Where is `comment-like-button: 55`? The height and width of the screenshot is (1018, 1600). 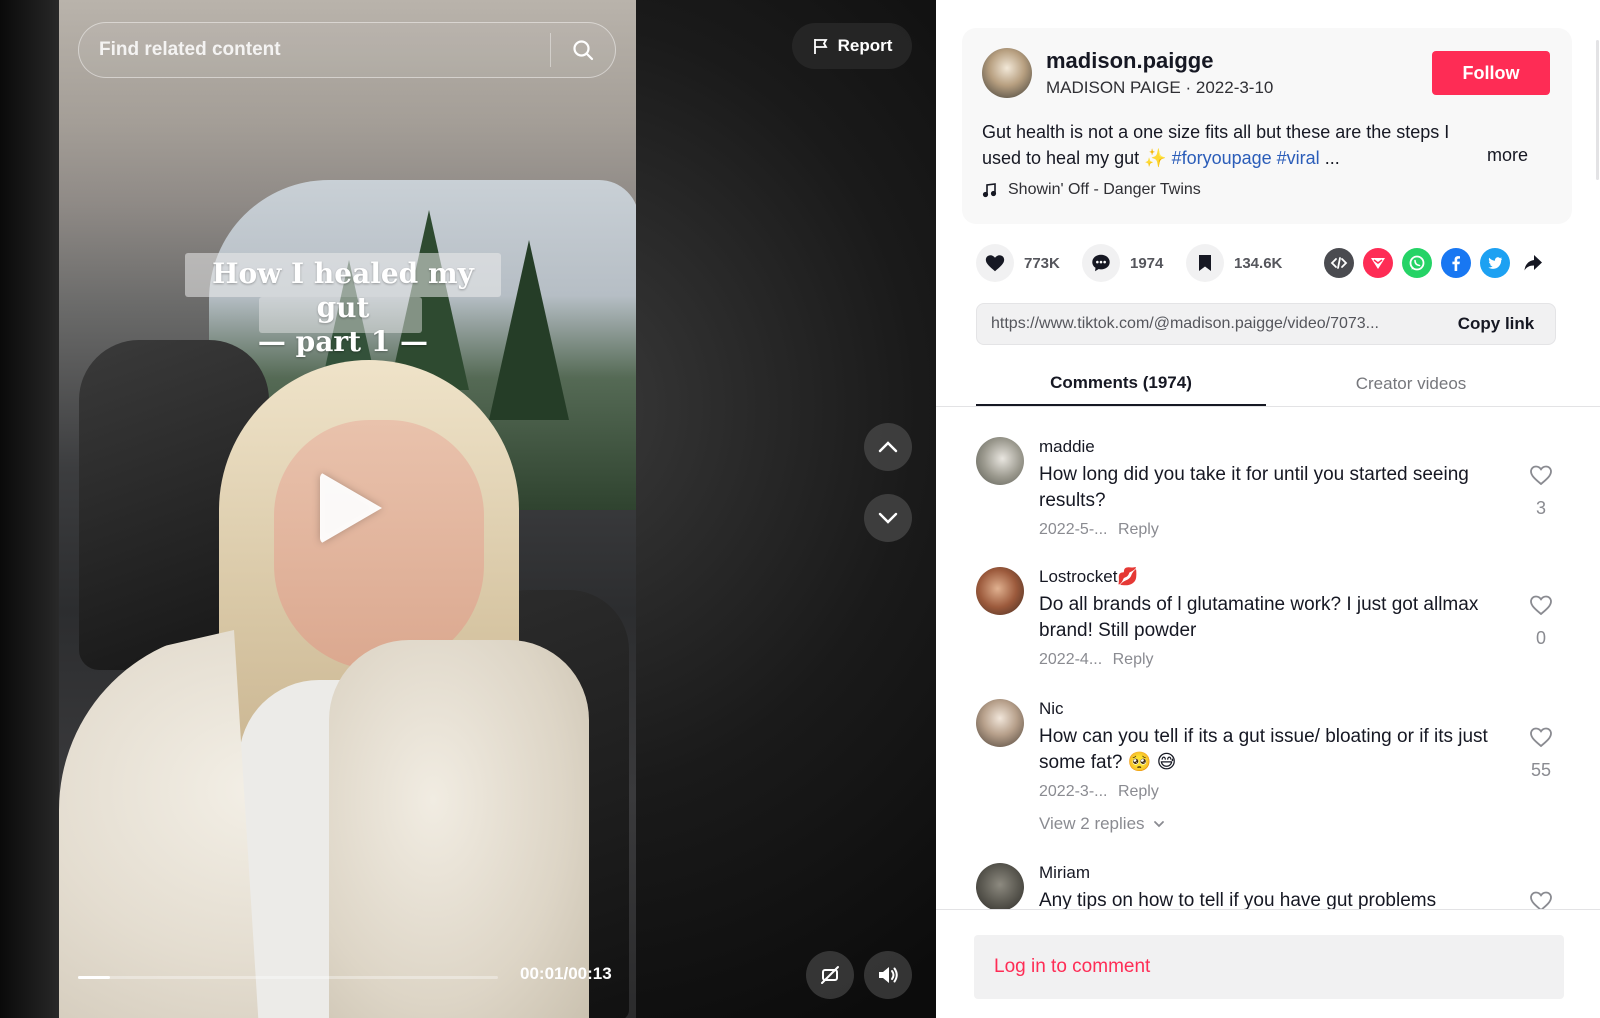 comment-like-button: 55 is located at coordinates (1541, 753).